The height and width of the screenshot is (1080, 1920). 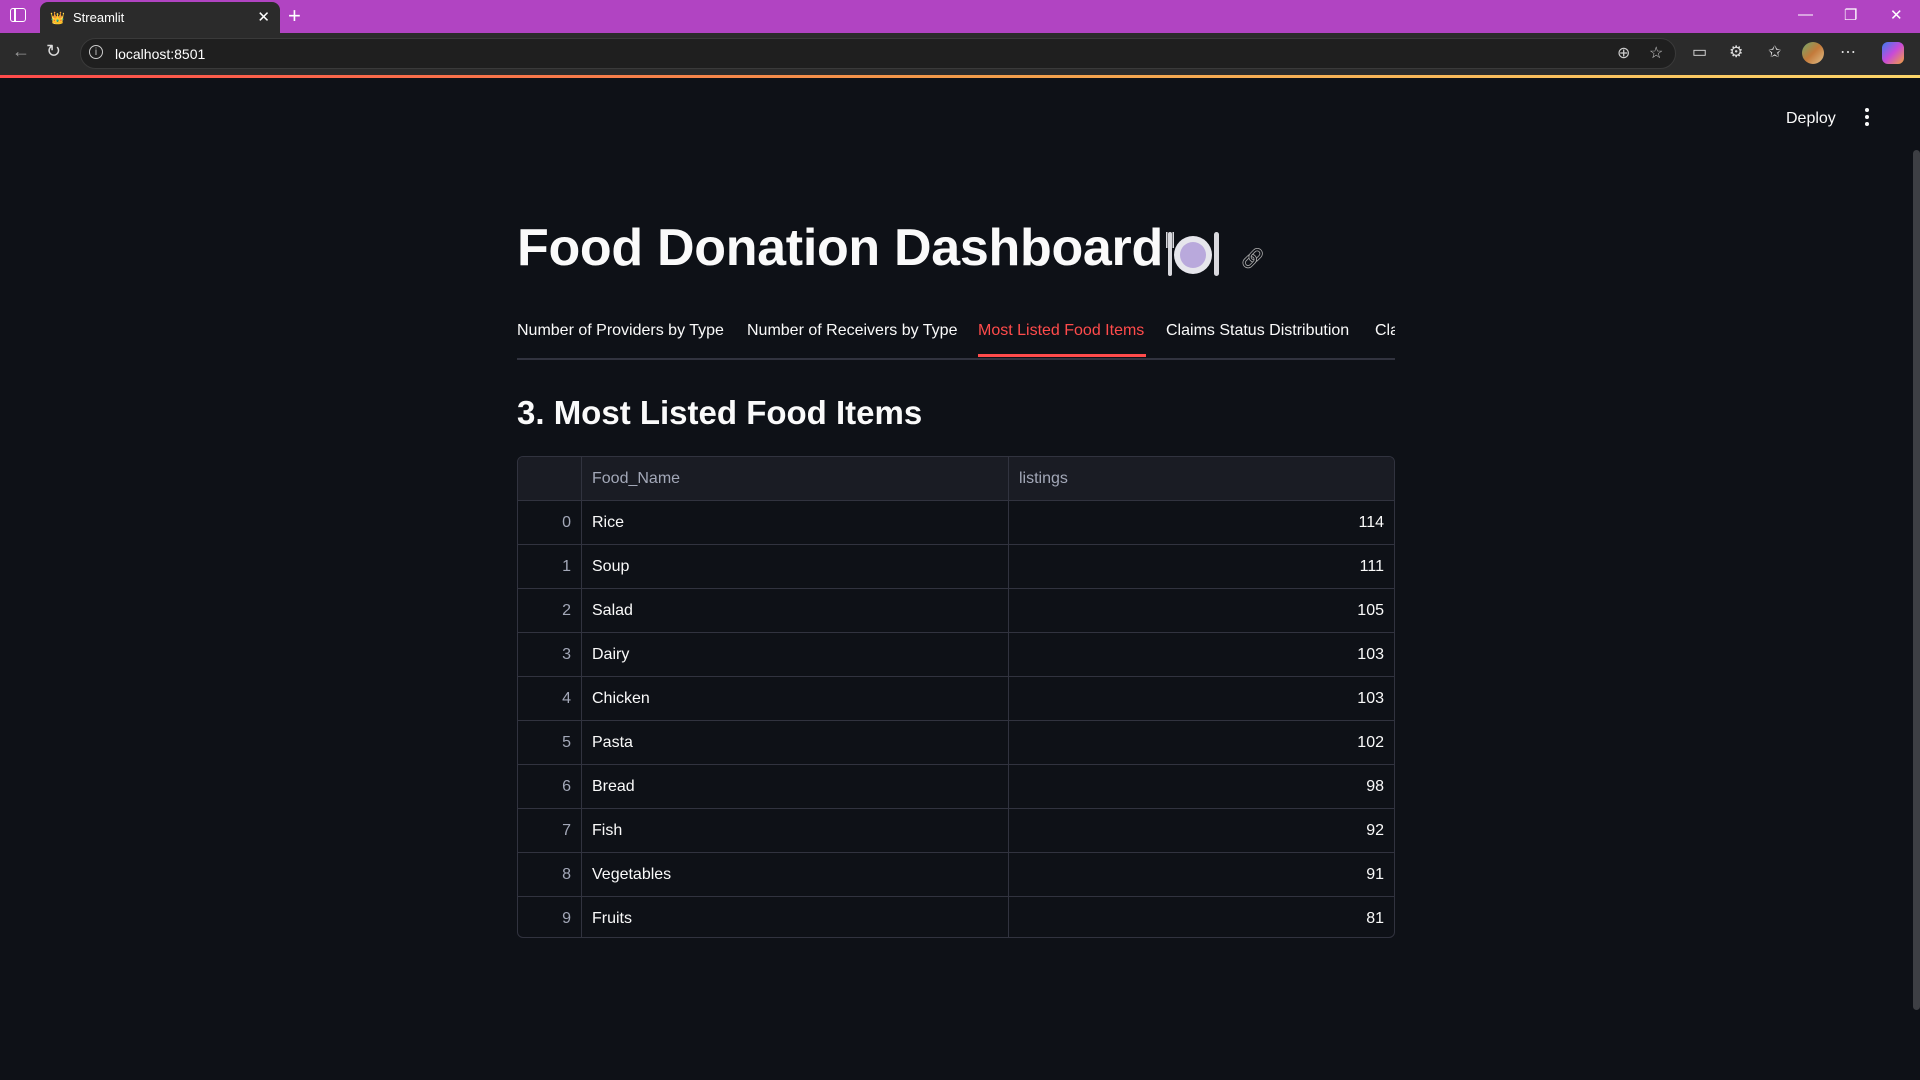 What do you see at coordinates (550, 478) in the screenshot?
I see `index-header` at bounding box center [550, 478].